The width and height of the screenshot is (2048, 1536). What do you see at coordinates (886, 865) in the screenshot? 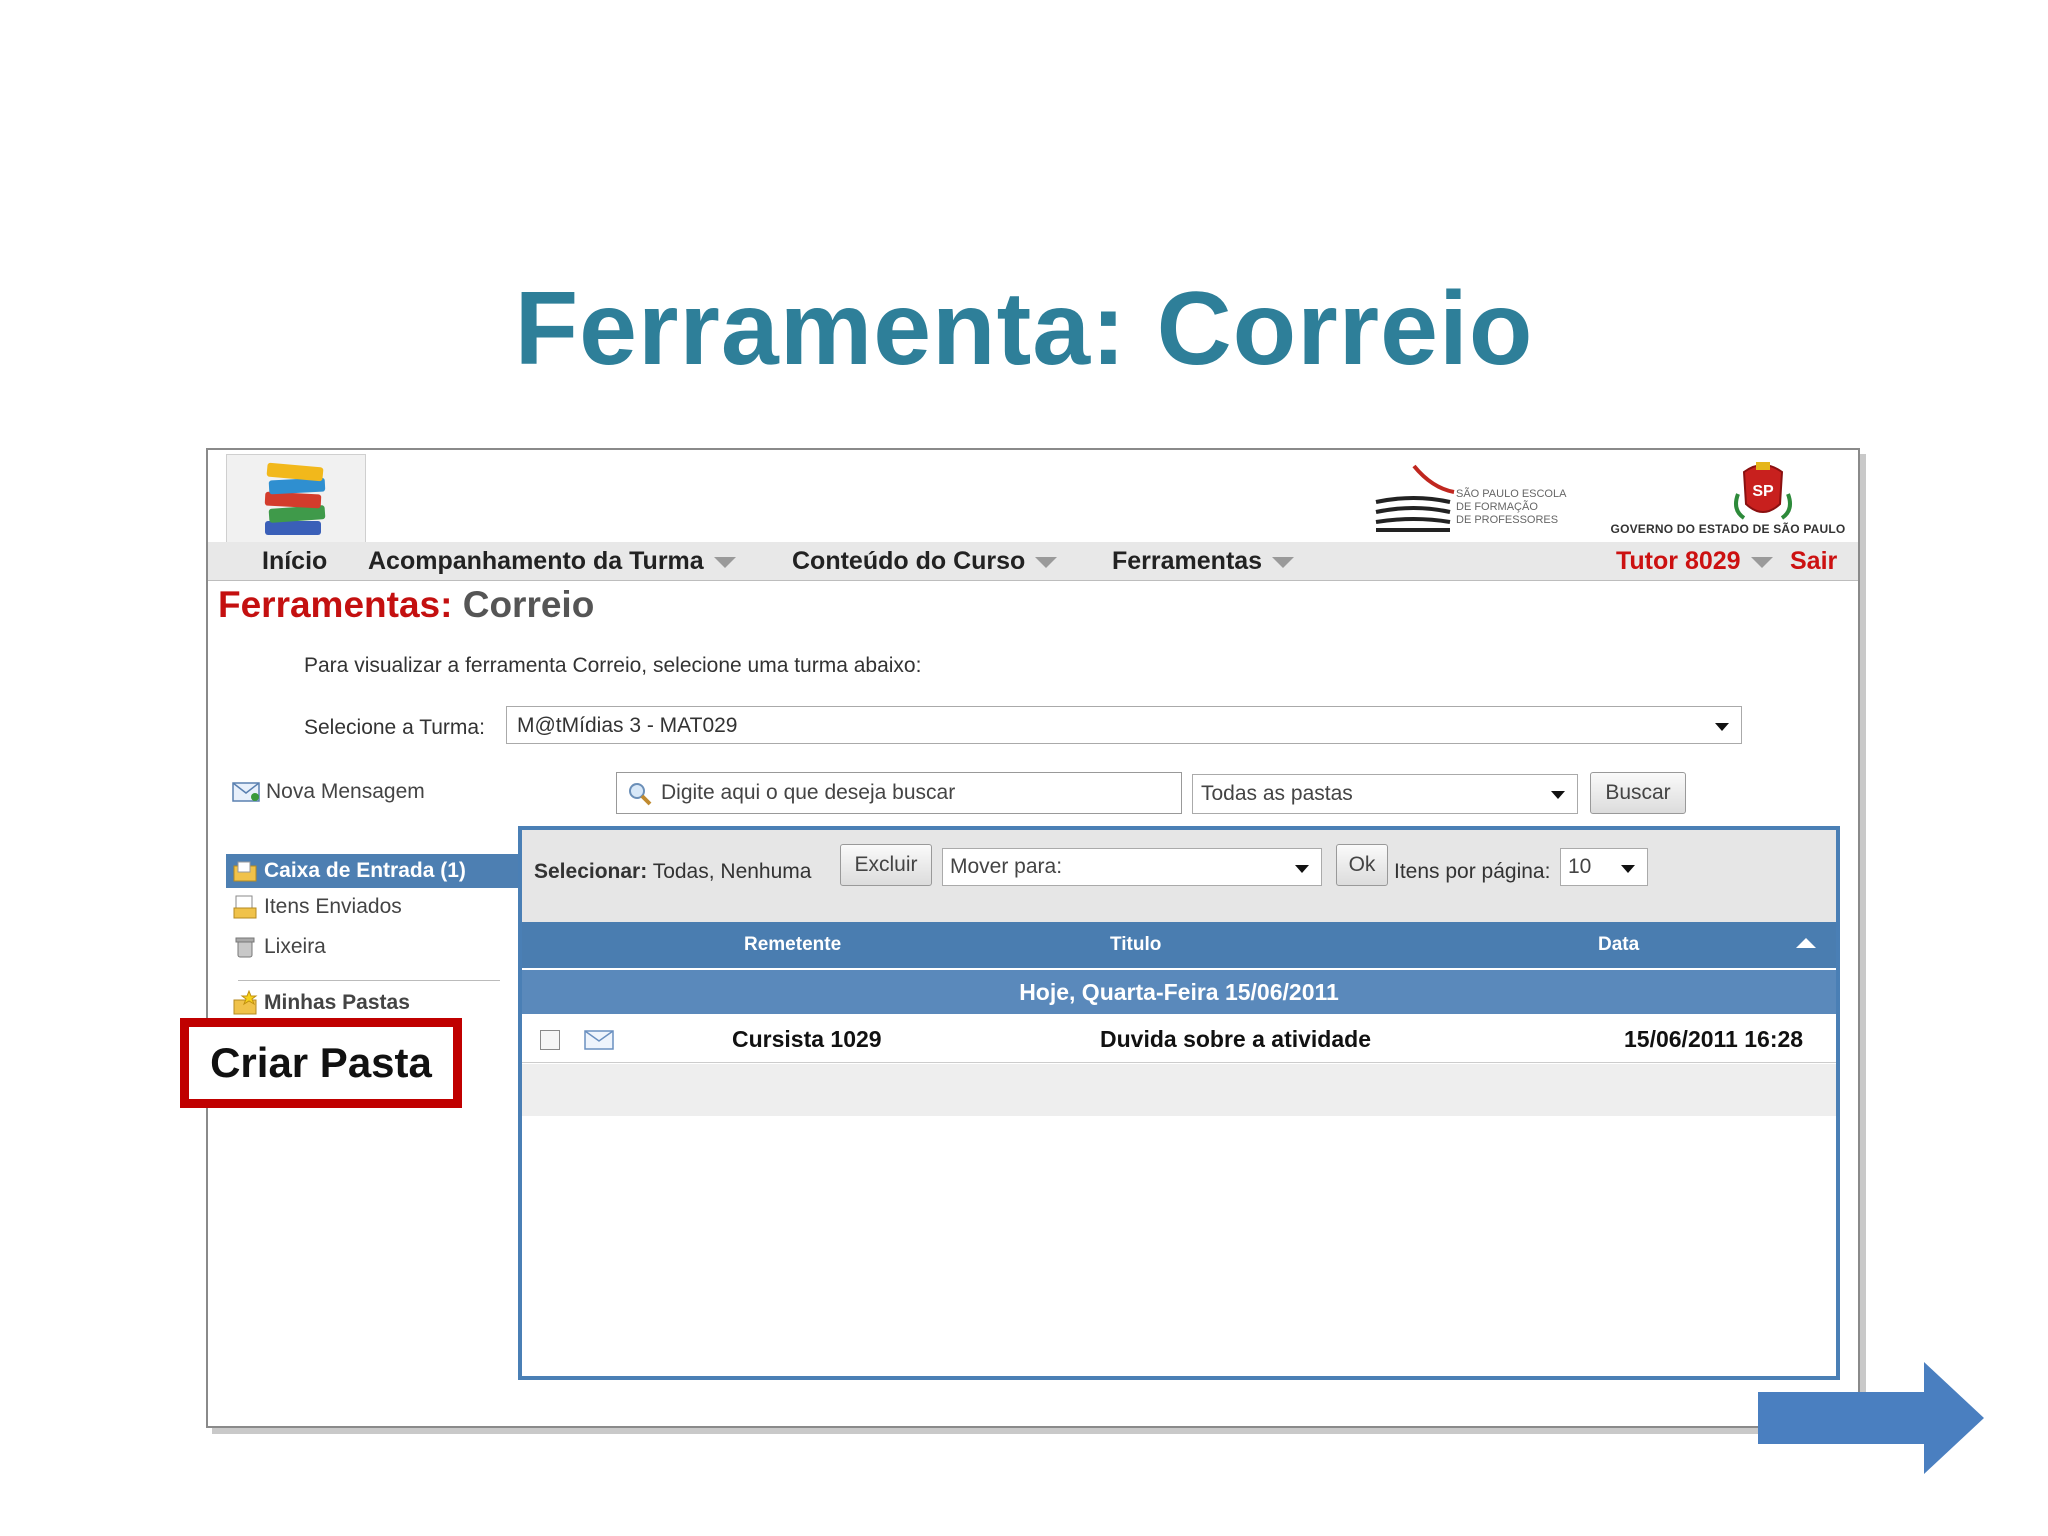
I see `delete-button: Excluir` at bounding box center [886, 865].